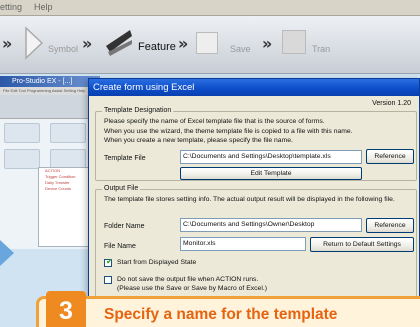  What do you see at coordinates (362, 244) in the screenshot?
I see `return-default-settings-button: Return to Default Settings` at bounding box center [362, 244].